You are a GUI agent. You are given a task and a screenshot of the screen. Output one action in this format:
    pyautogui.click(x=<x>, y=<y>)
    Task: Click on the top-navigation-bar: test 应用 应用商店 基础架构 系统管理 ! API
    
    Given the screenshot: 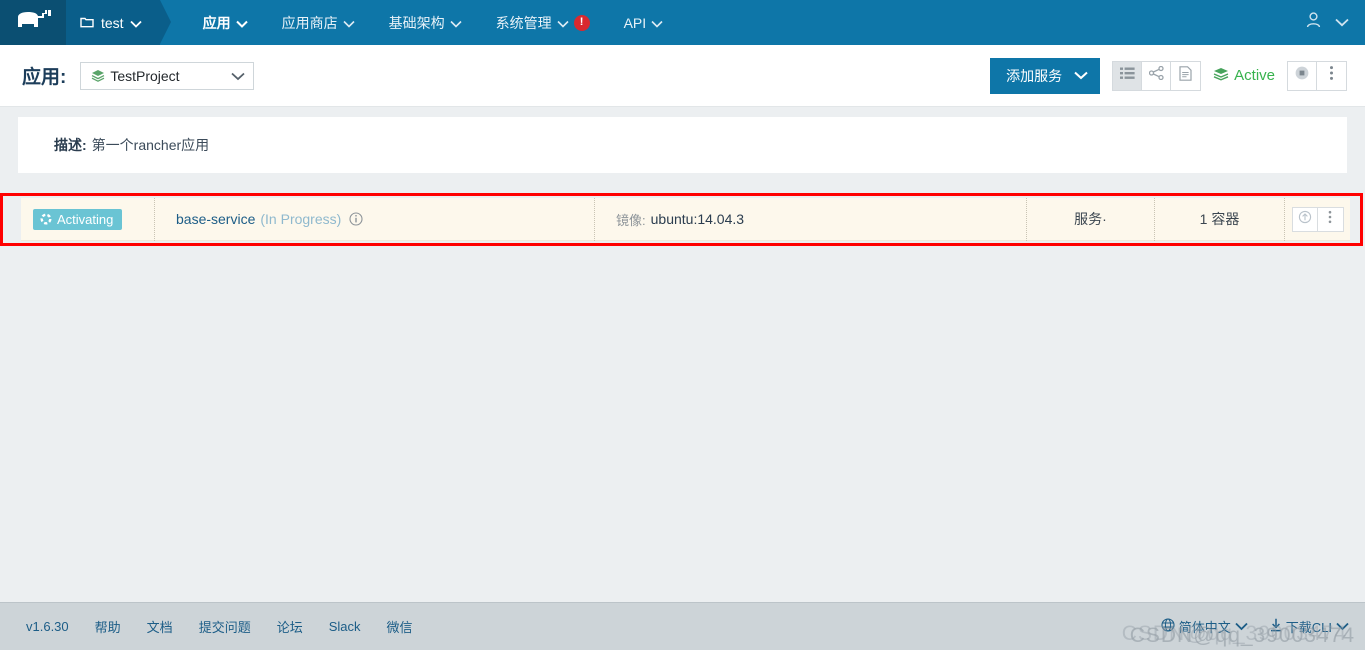 What is the action you would take?
    pyautogui.click(x=682, y=22)
    